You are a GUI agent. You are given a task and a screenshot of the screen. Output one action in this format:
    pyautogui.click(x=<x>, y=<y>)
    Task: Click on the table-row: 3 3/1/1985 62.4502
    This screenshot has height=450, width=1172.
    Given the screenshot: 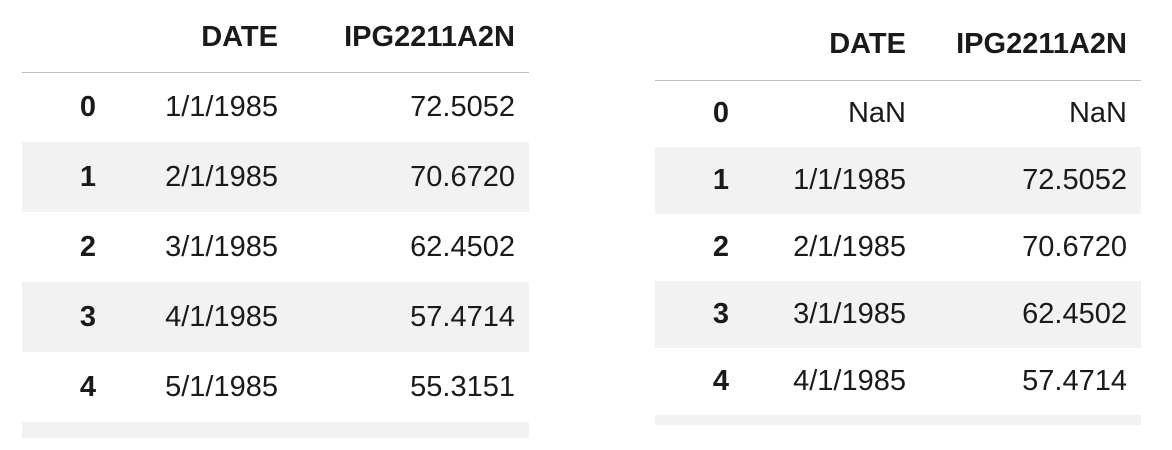 What is the action you would take?
    pyautogui.click(x=898, y=314)
    